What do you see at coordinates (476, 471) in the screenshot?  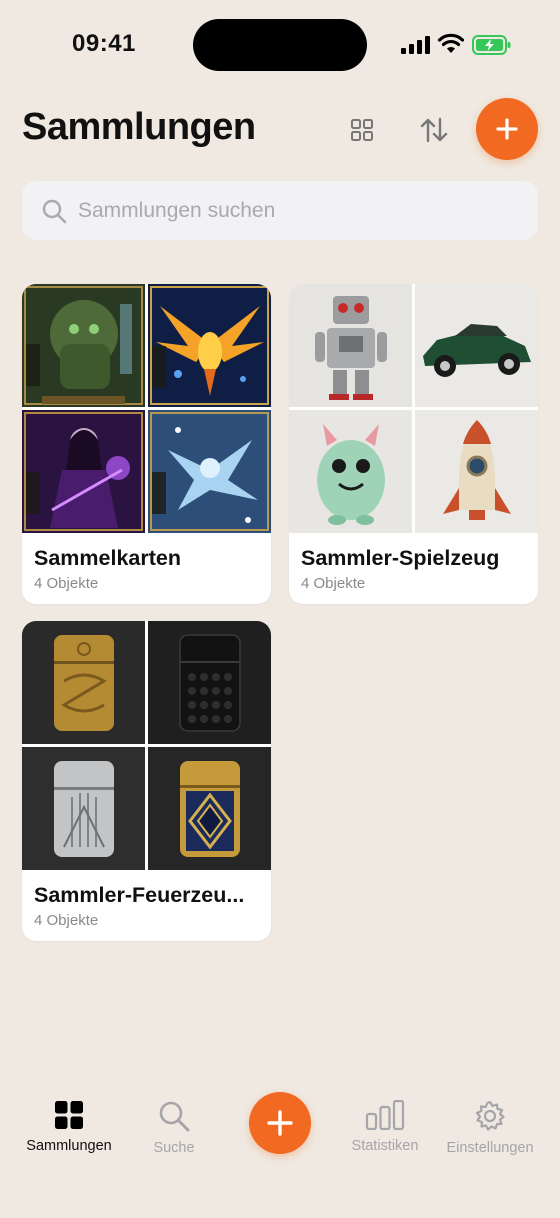 I see `thumbnail-toy-rocket` at bounding box center [476, 471].